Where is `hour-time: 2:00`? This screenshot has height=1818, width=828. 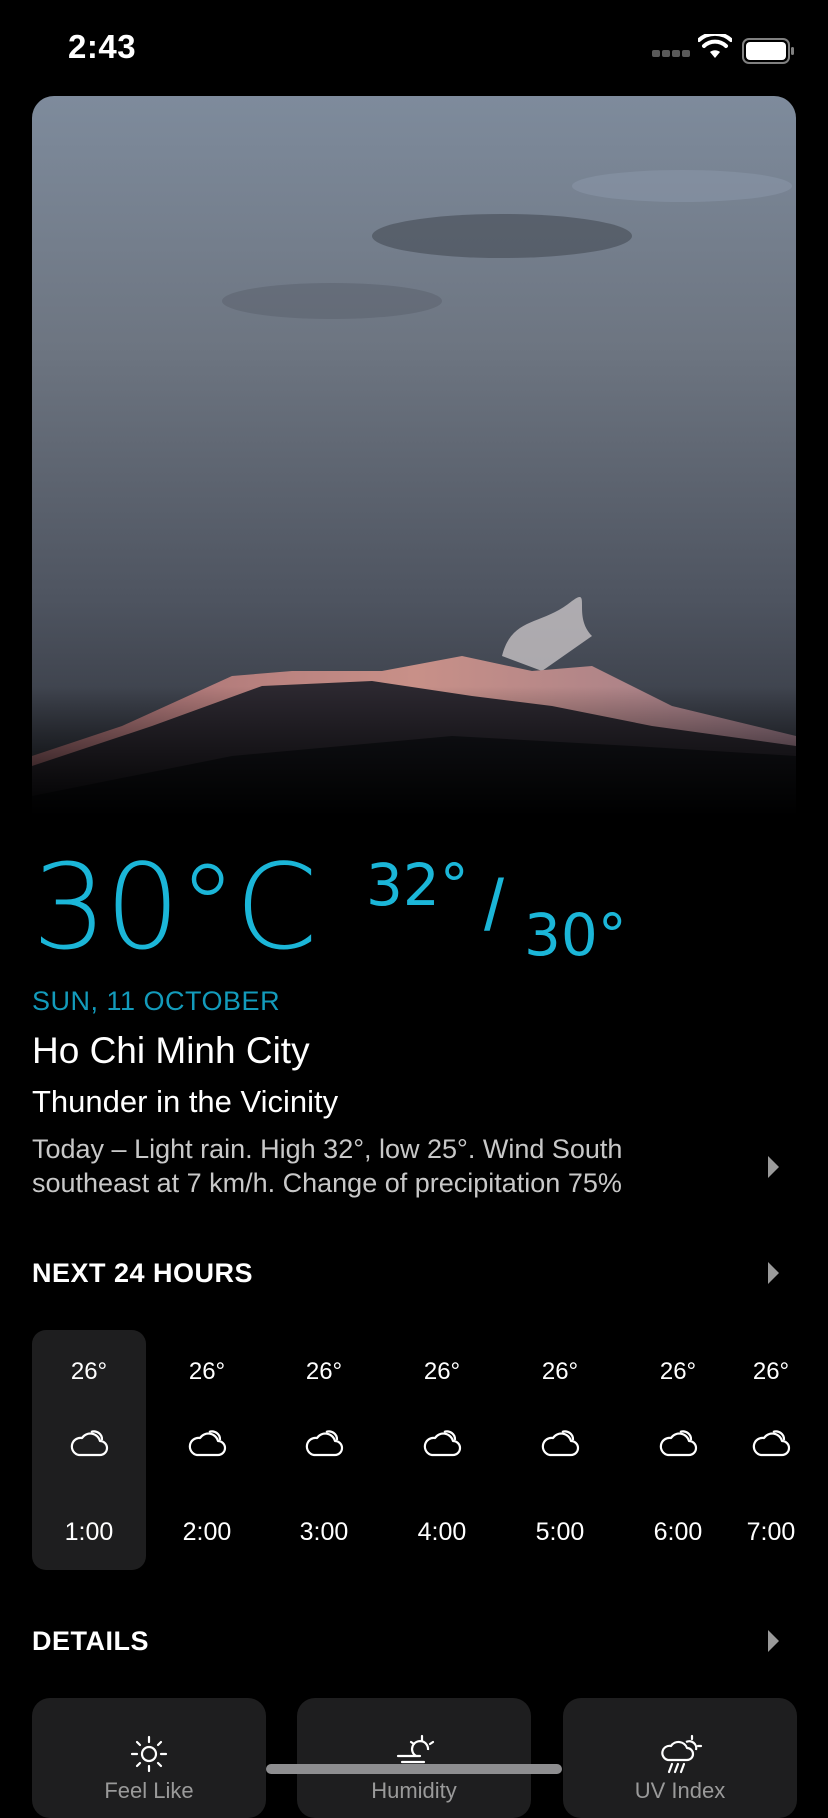 hour-time: 2:00 is located at coordinates (207, 1532).